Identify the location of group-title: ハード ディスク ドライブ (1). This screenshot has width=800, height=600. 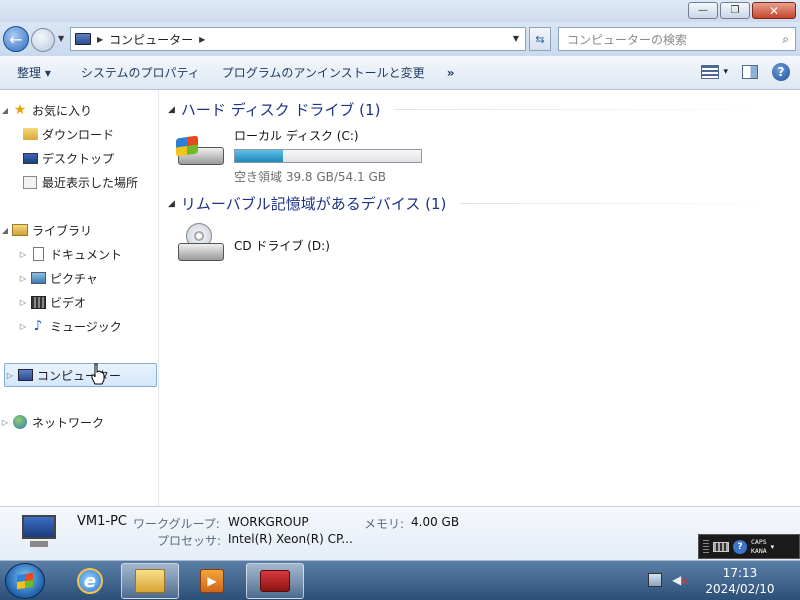
(280, 110).